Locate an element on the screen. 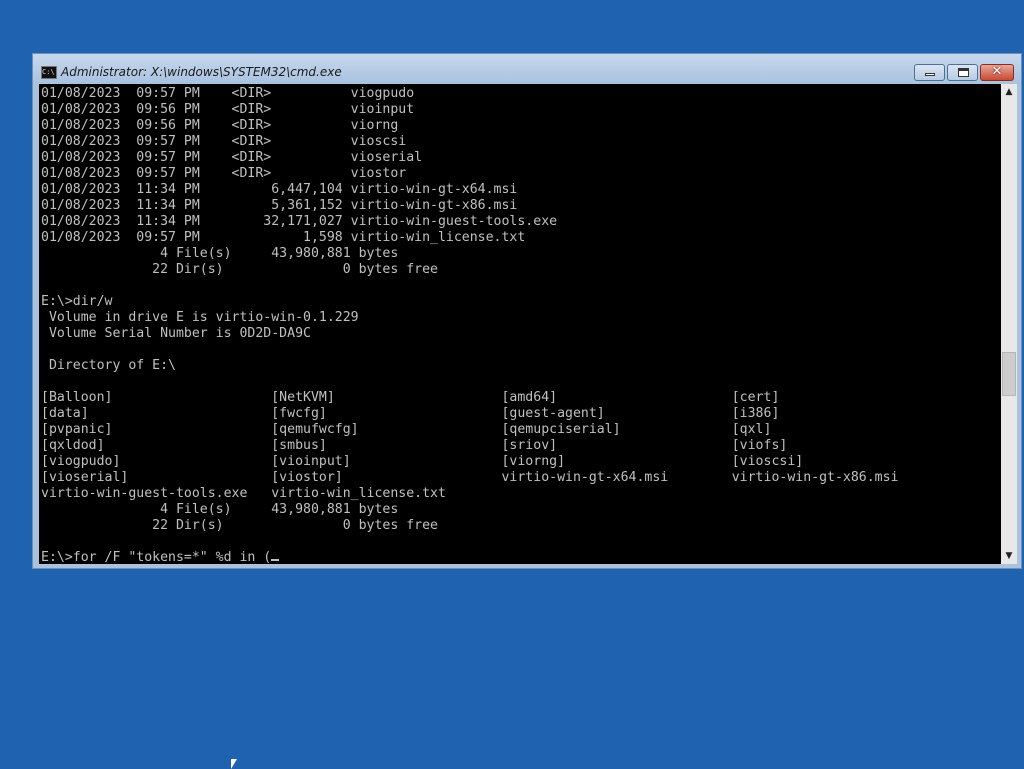 The image size is (1024, 769). minimize-icon is located at coordinates (930, 74).